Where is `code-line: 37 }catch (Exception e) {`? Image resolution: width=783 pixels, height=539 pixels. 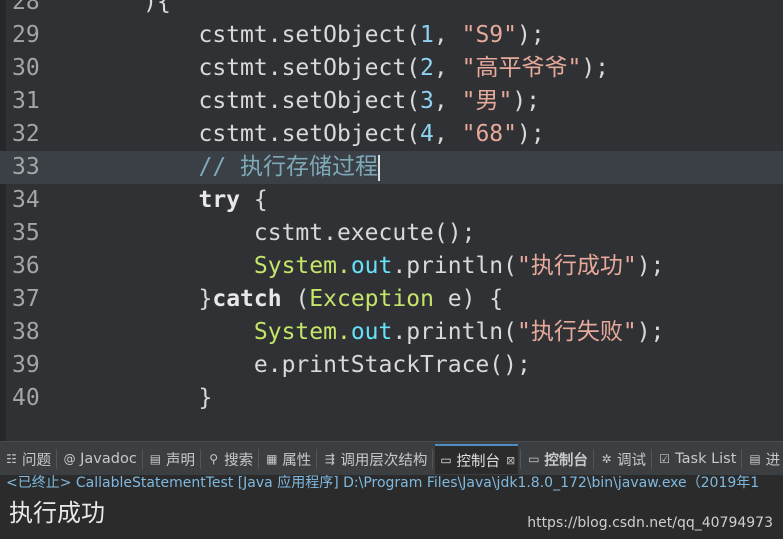
code-line: 37 }catch (Exception e) { is located at coordinates (391, 299).